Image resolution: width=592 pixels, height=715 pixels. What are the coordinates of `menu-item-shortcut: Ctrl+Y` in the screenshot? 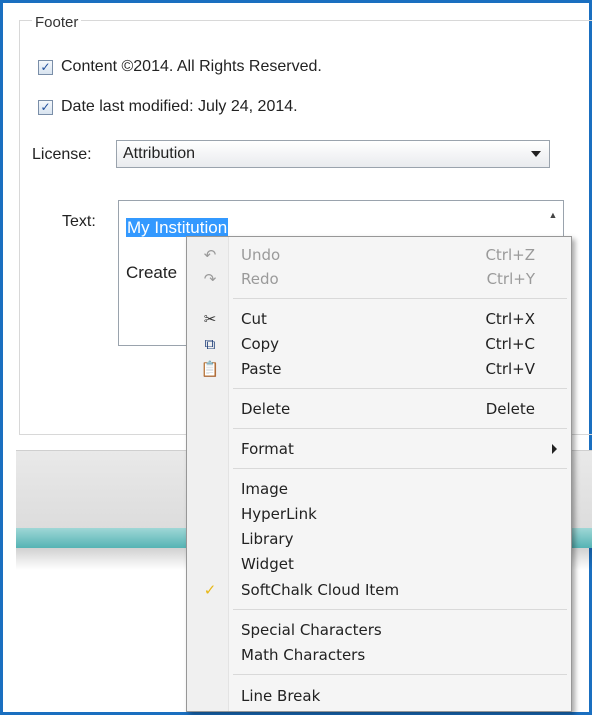 It's located at (510, 279).